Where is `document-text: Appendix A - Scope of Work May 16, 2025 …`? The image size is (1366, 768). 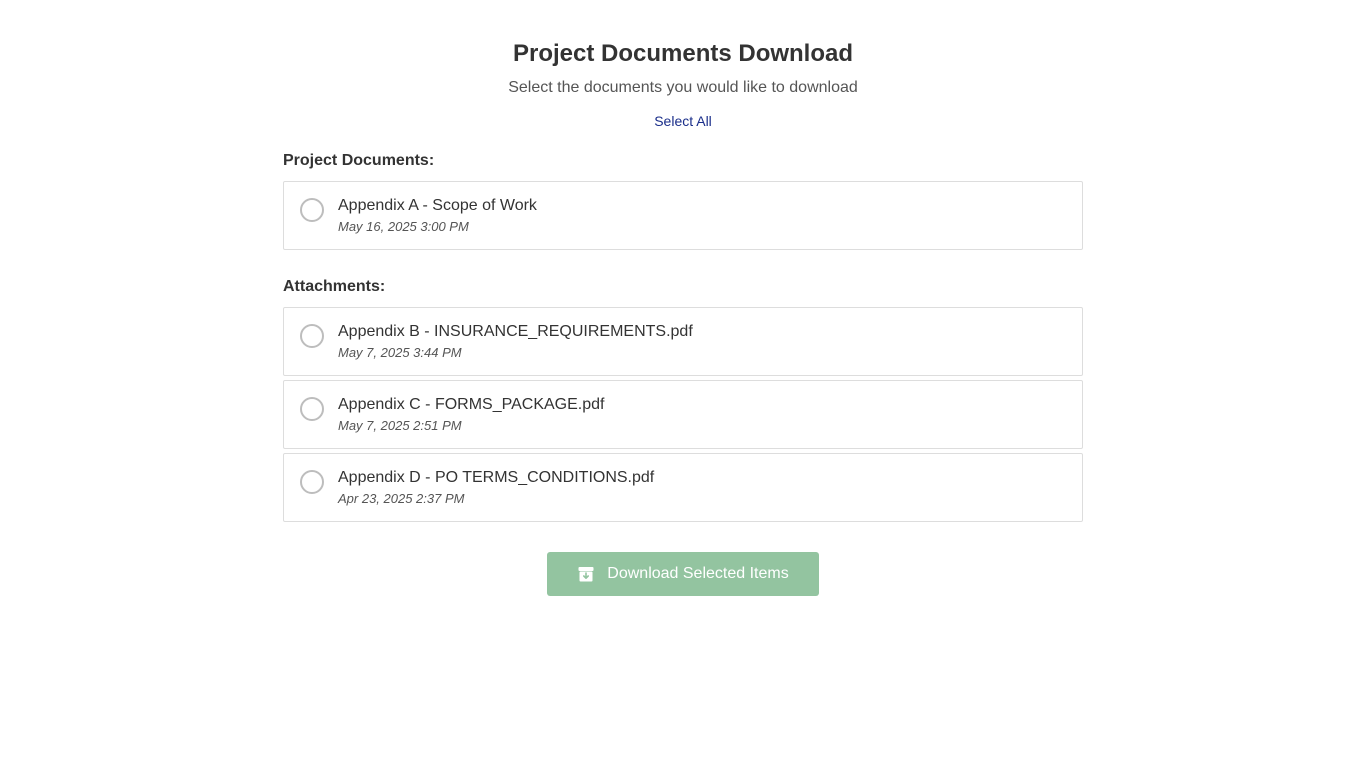
document-text: Appendix A - Scope of Work May 16, 2025 … is located at coordinates (437, 215).